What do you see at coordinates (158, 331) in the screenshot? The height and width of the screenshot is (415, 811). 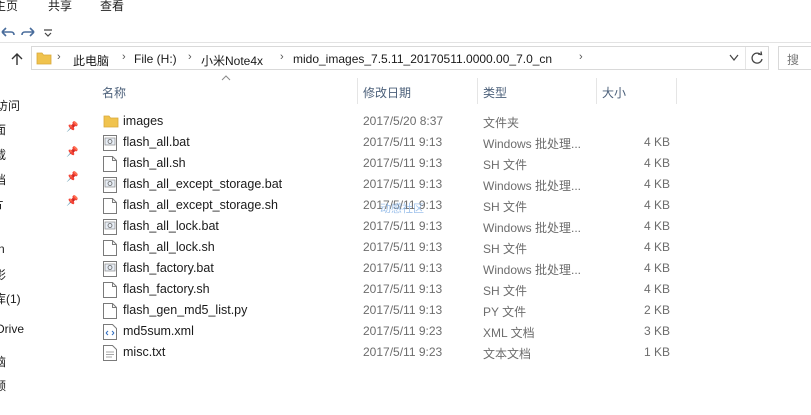 I see `file-name: md5sum.xml` at bounding box center [158, 331].